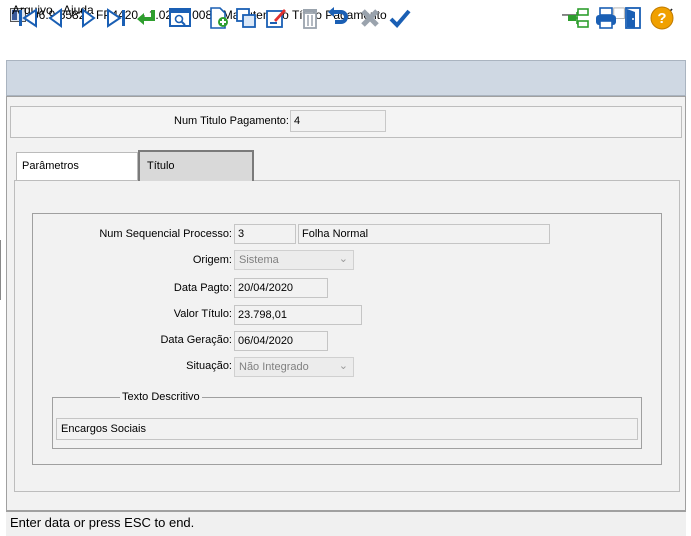 The height and width of the screenshot is (536, 691). What do you see at coordinates (578, 18) in the screenshot?
I see `tree-icon` at bounding box center [578, 18].